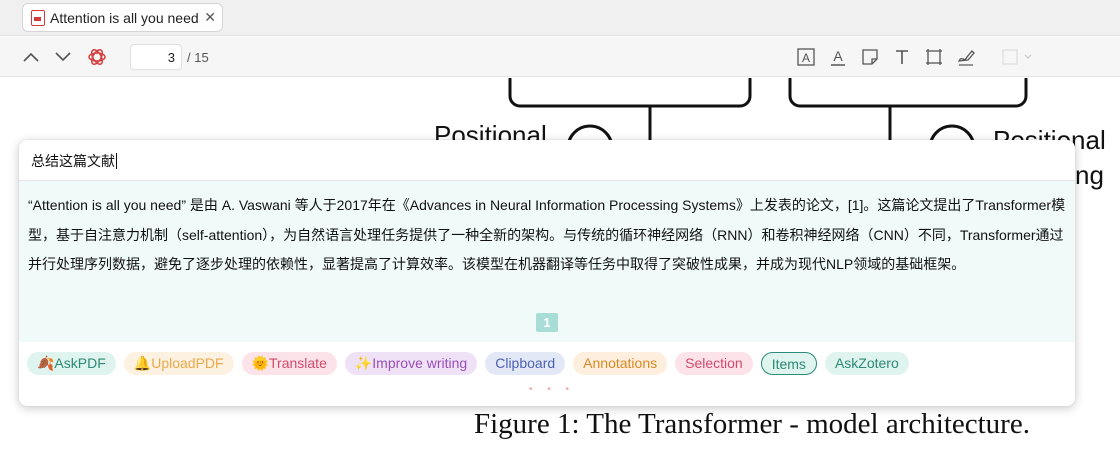 This screenshot has width=1120, height=459. I want to click on page-total: / 15, so click(198, 57).